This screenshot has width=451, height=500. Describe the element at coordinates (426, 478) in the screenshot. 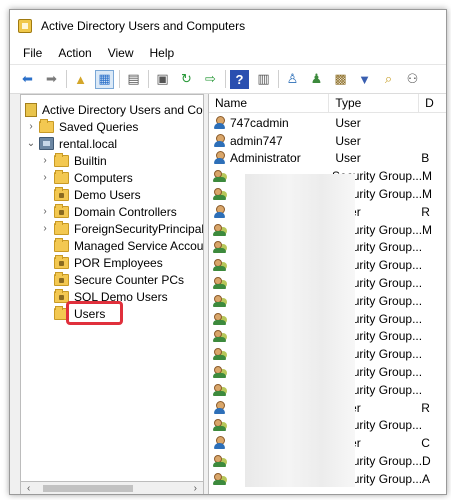

I see `item-description: A` at that location.